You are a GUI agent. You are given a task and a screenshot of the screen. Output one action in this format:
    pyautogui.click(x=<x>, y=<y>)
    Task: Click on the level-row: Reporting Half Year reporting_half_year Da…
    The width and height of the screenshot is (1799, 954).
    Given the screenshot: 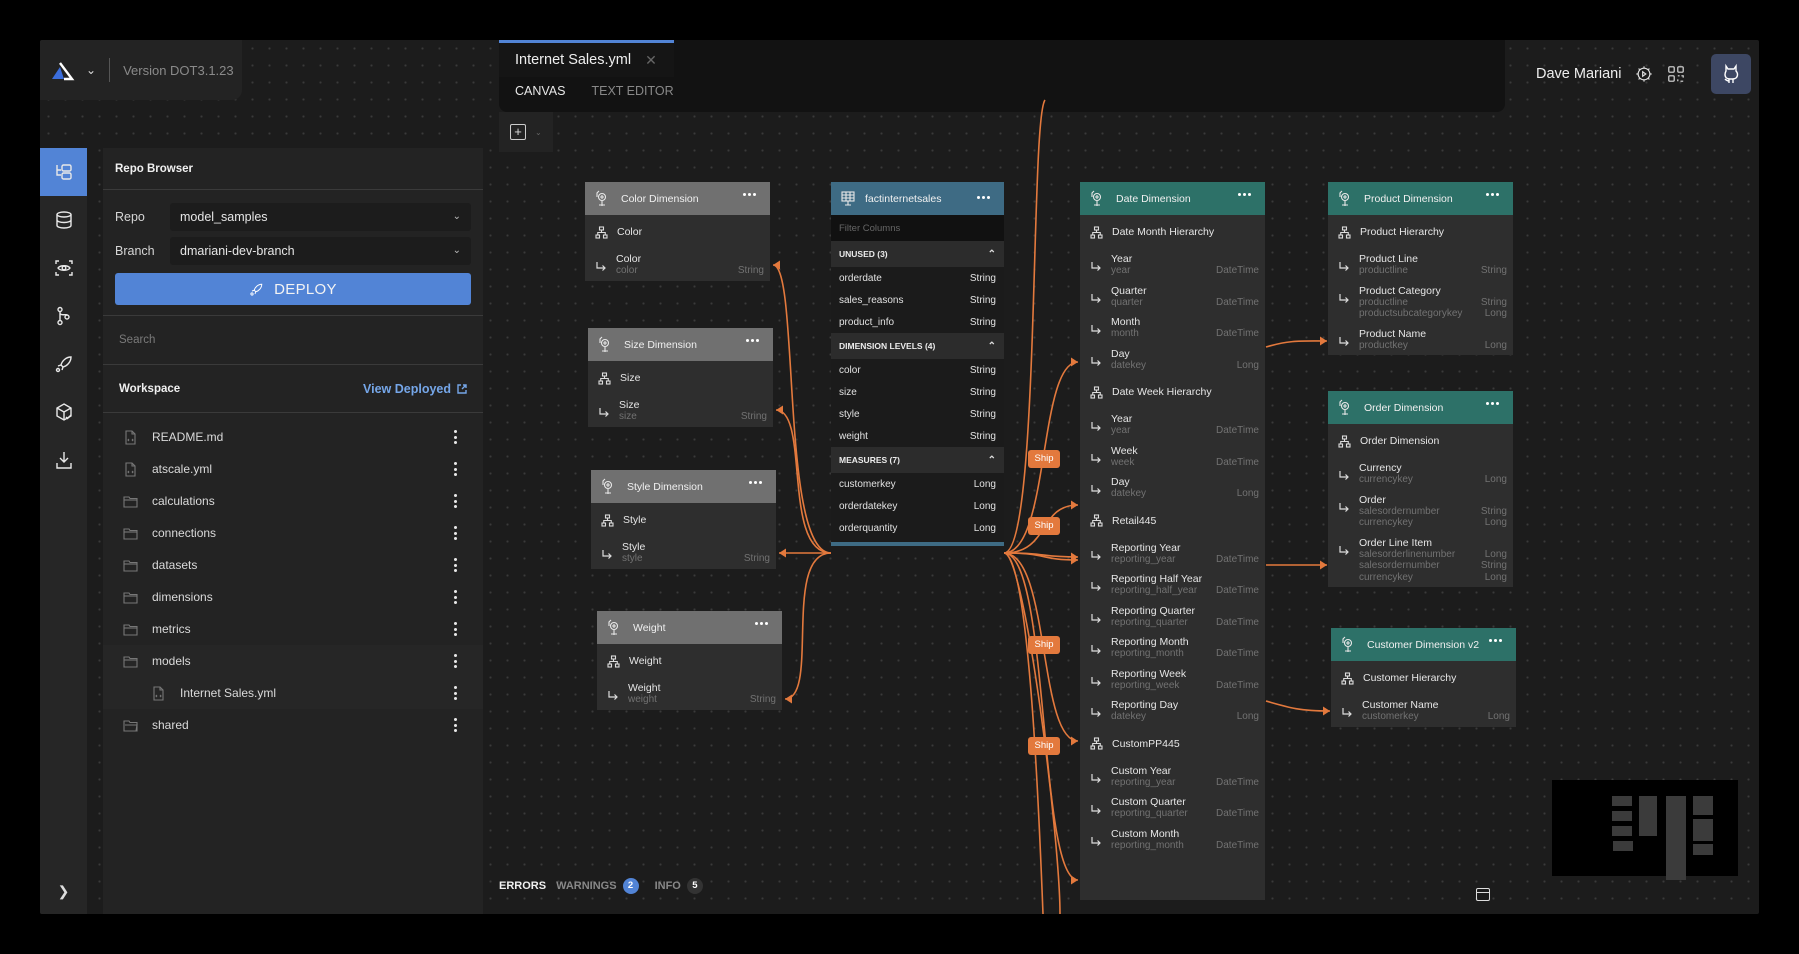 What is the action you would take?
    pyautogui.click(x=1172, y=585)
    